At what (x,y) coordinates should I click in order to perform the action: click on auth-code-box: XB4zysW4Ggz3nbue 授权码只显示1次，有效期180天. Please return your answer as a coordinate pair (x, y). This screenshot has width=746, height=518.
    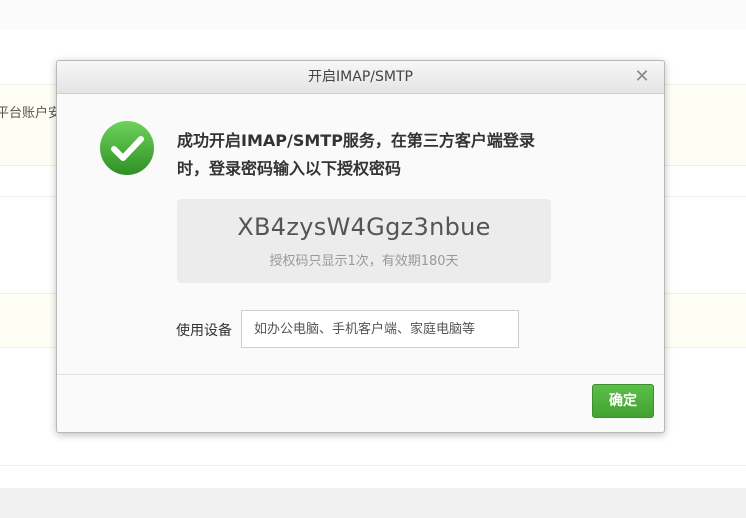
    Looking at the image, I should click on (364, 241).